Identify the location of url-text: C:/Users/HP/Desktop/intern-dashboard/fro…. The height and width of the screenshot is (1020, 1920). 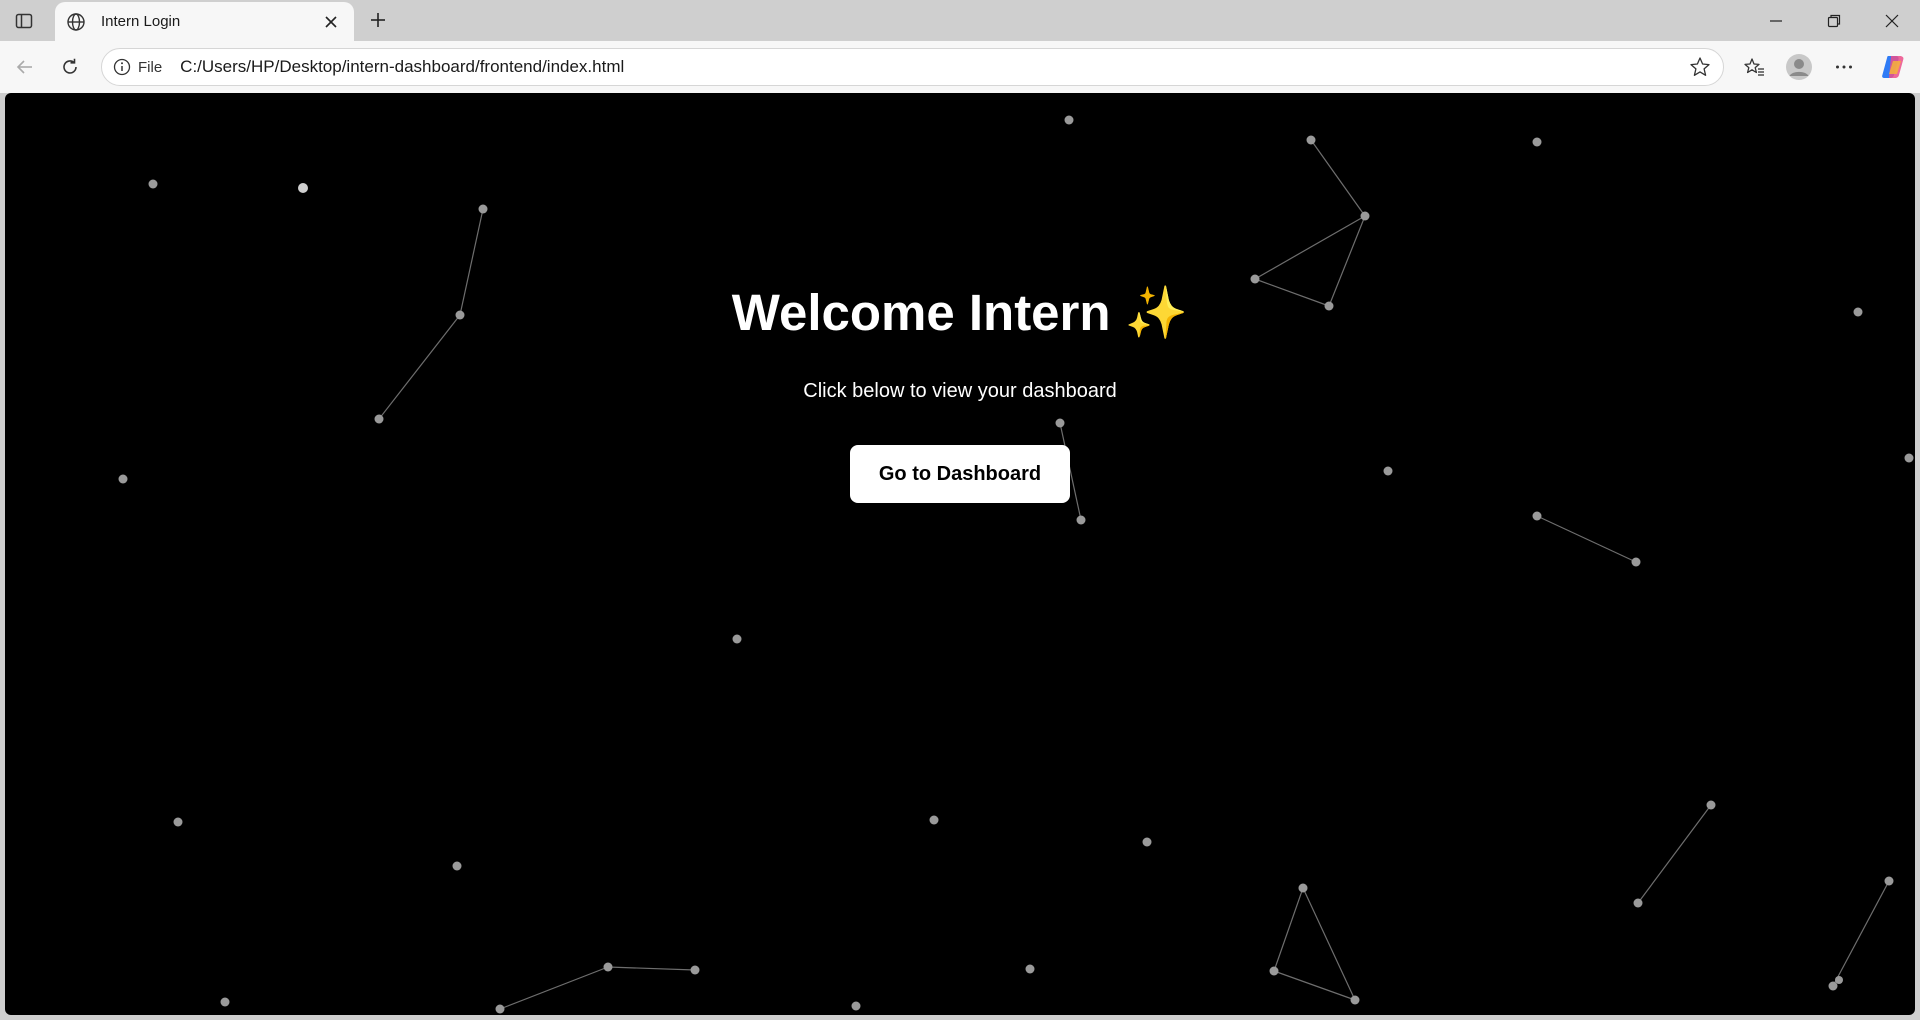
(931, 67).